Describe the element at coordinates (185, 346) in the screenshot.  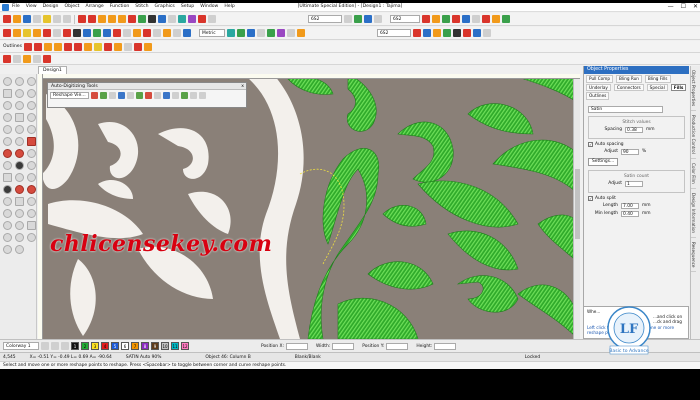
I see `color-swatch-12: 12` at that location.